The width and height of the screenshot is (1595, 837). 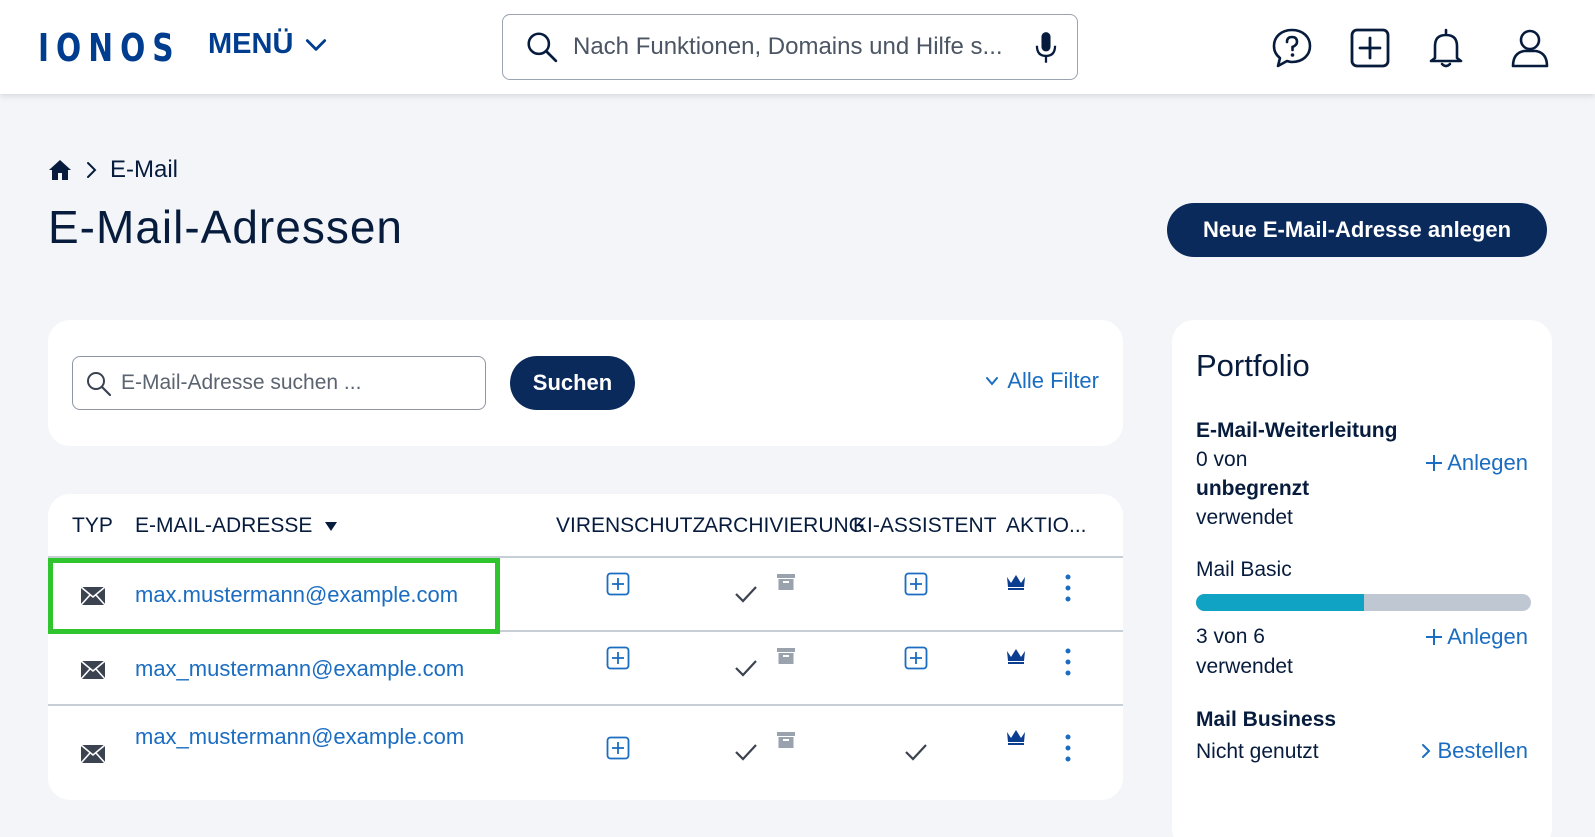 I want to click on email-search-field, so click(x=279, y=383).